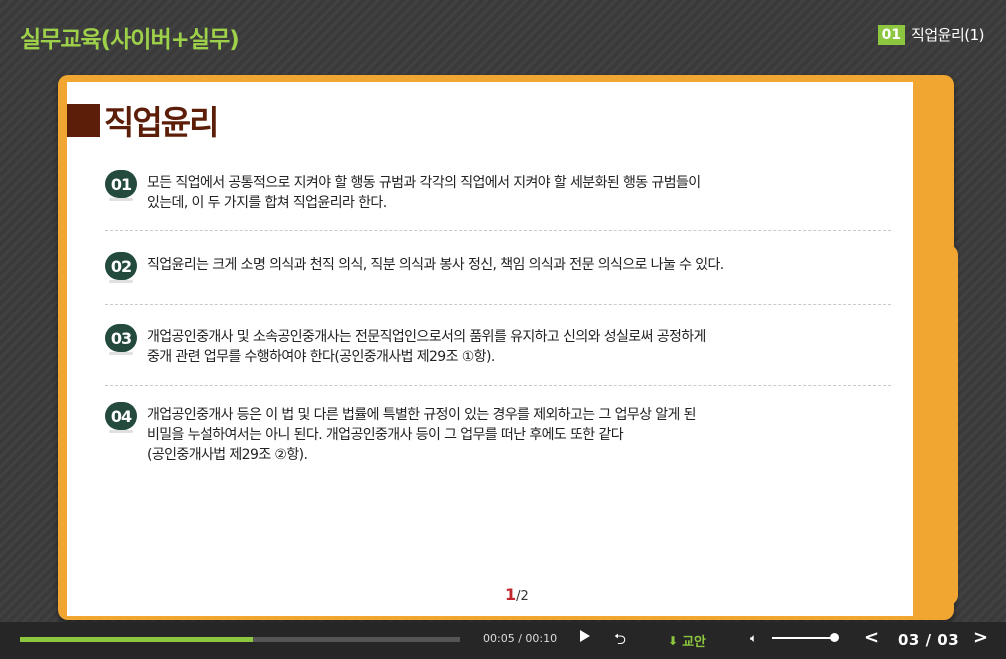  Describe the element at coordinates (121, 339) in the screenshot. I see `item-number-badge: 03` at that location.